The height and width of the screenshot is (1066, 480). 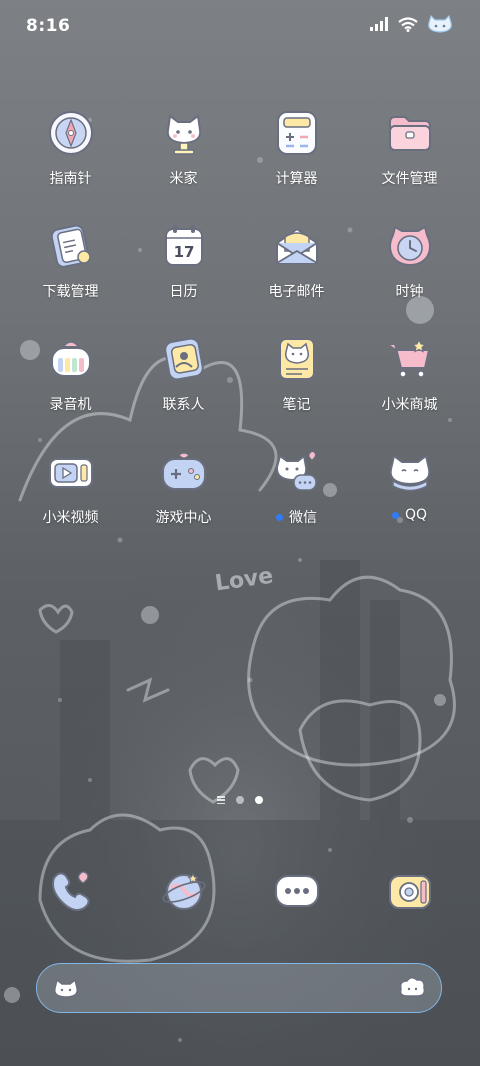 What do you see at coordinates (183, 390) in the screenshot?
I see `app-contacts: 联系人` at bounding box center [183, 390].